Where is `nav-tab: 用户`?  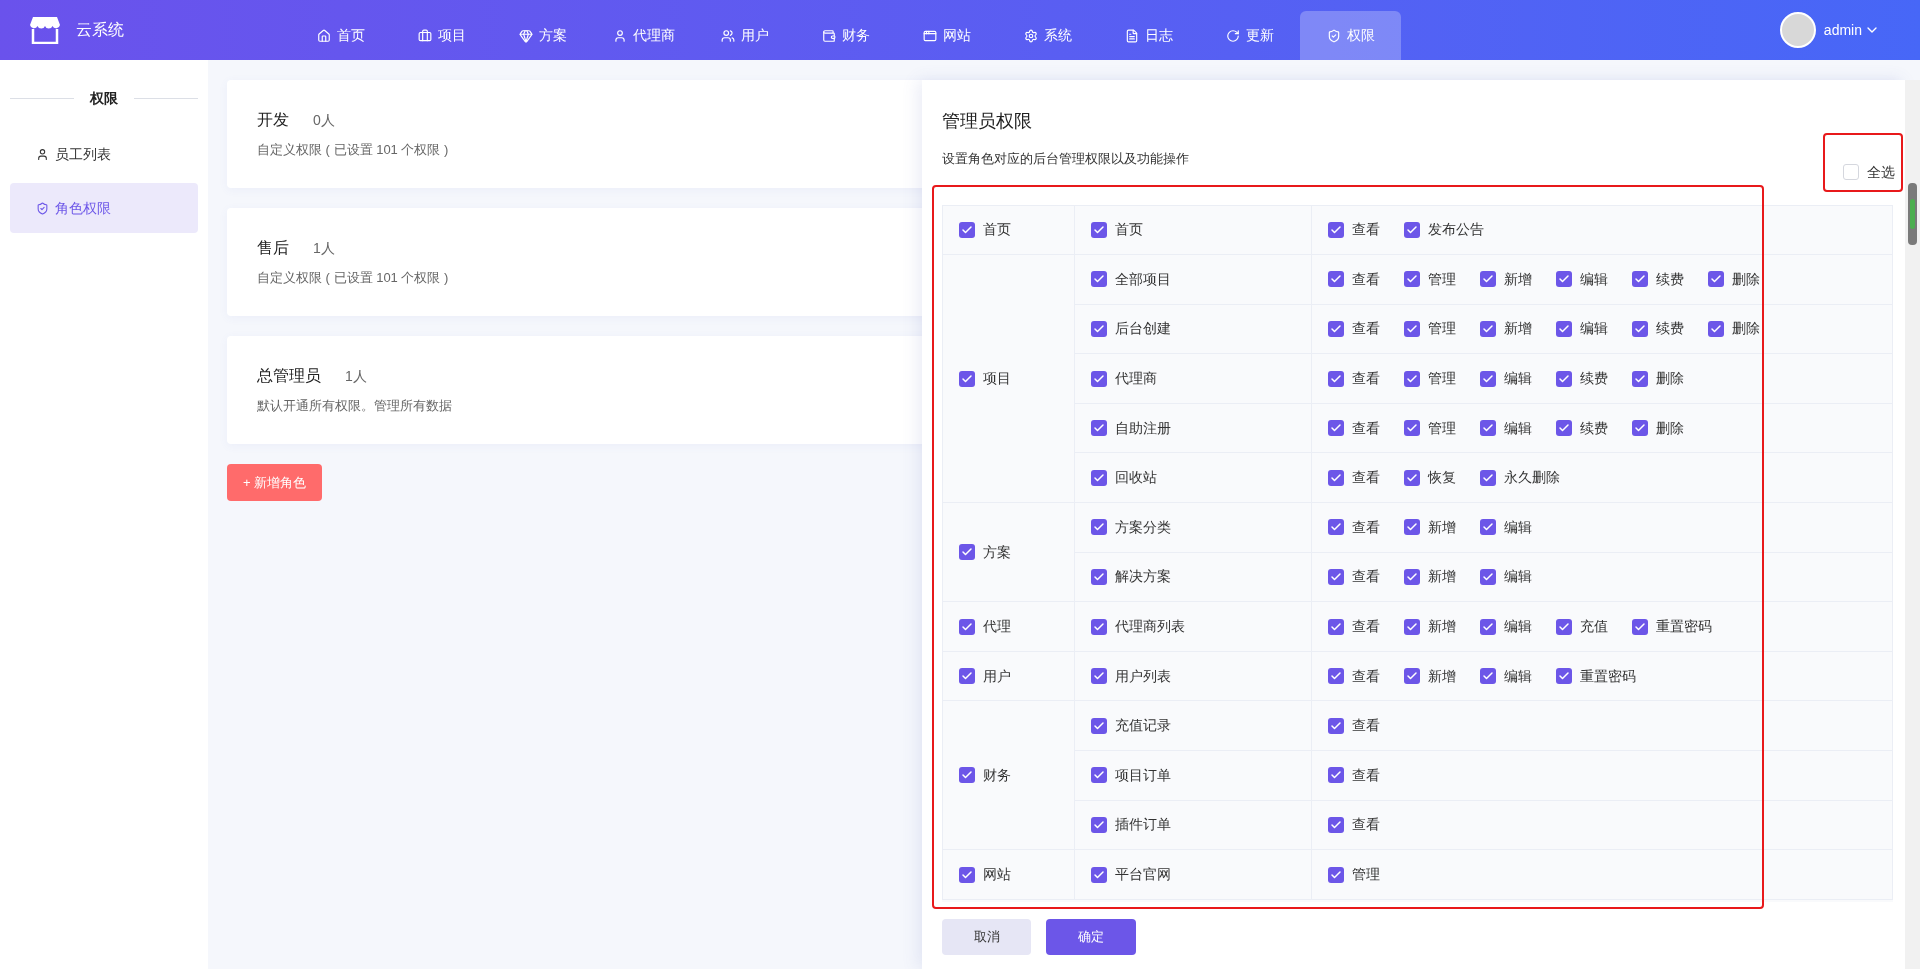 nav-tab: 用户 is located at coordinates (744, 35).